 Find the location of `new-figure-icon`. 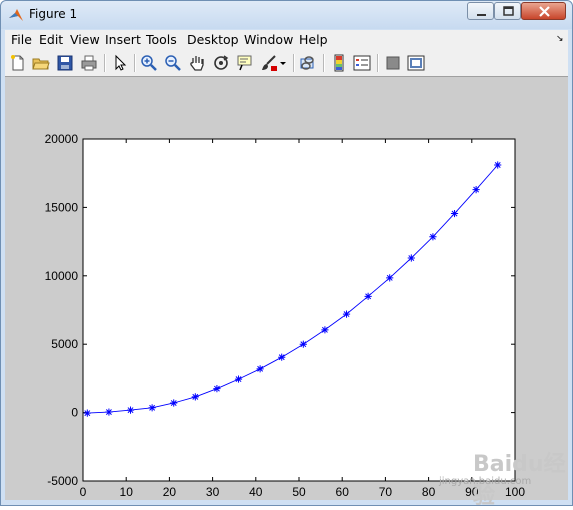

new-figure-icon is located at coordinates (18, 63).